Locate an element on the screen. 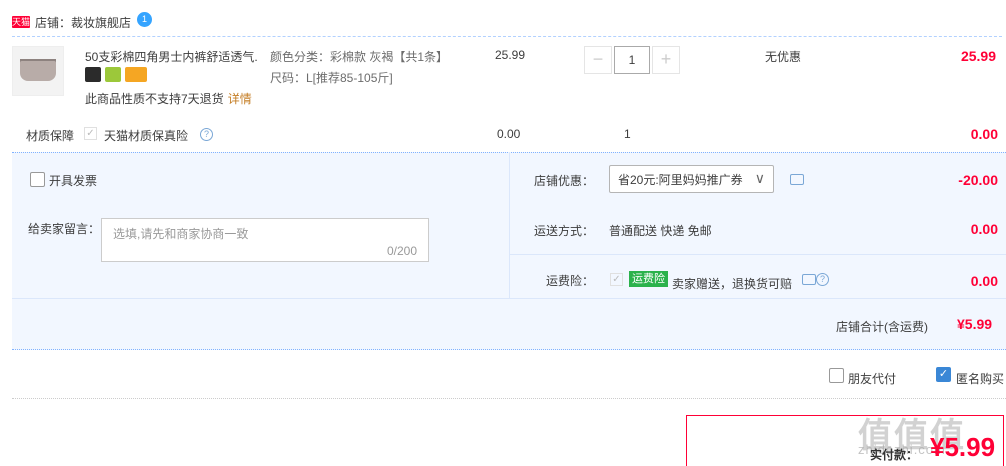 Image resolution: width=1006 pixels, height=466 pixels. panel-divider is located at coordinates (509, 225).